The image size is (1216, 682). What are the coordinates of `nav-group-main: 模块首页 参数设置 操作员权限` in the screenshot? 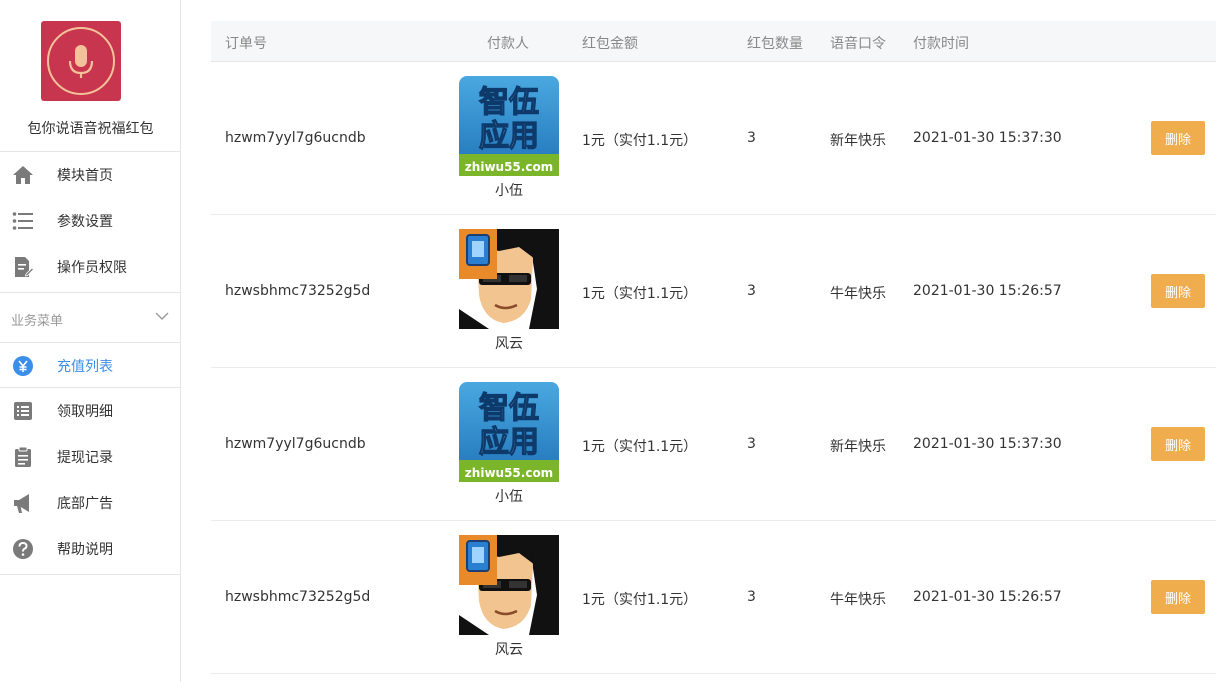 It's located at (90, 222).